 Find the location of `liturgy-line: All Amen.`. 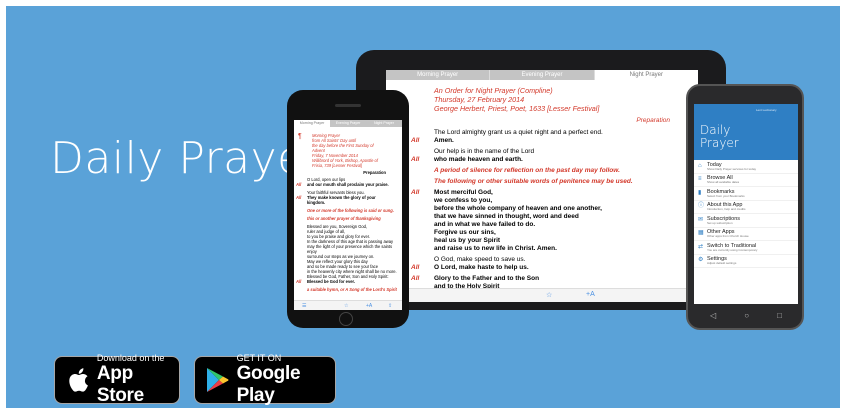

liturgy-line: All Amen. is located at coordinates (542, 141).